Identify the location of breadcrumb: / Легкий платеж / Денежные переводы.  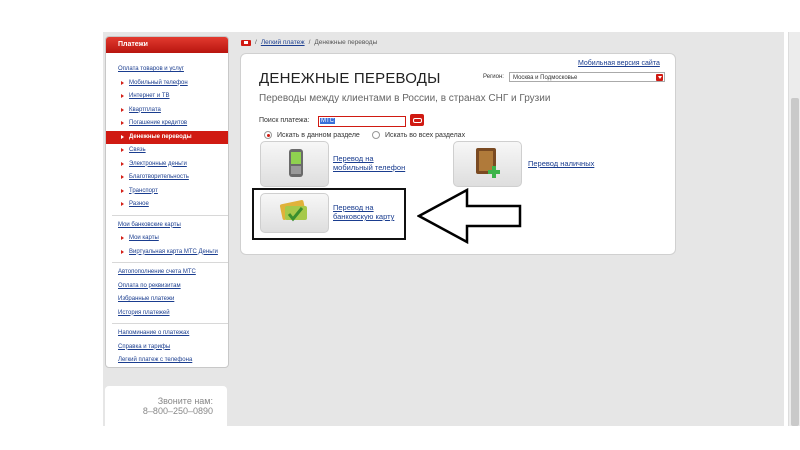
(309, 42).